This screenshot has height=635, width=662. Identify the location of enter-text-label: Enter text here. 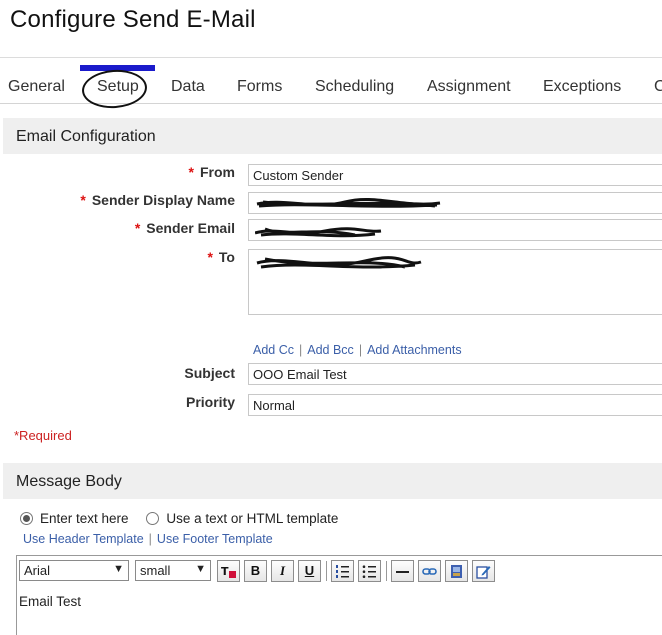
(84, 518).